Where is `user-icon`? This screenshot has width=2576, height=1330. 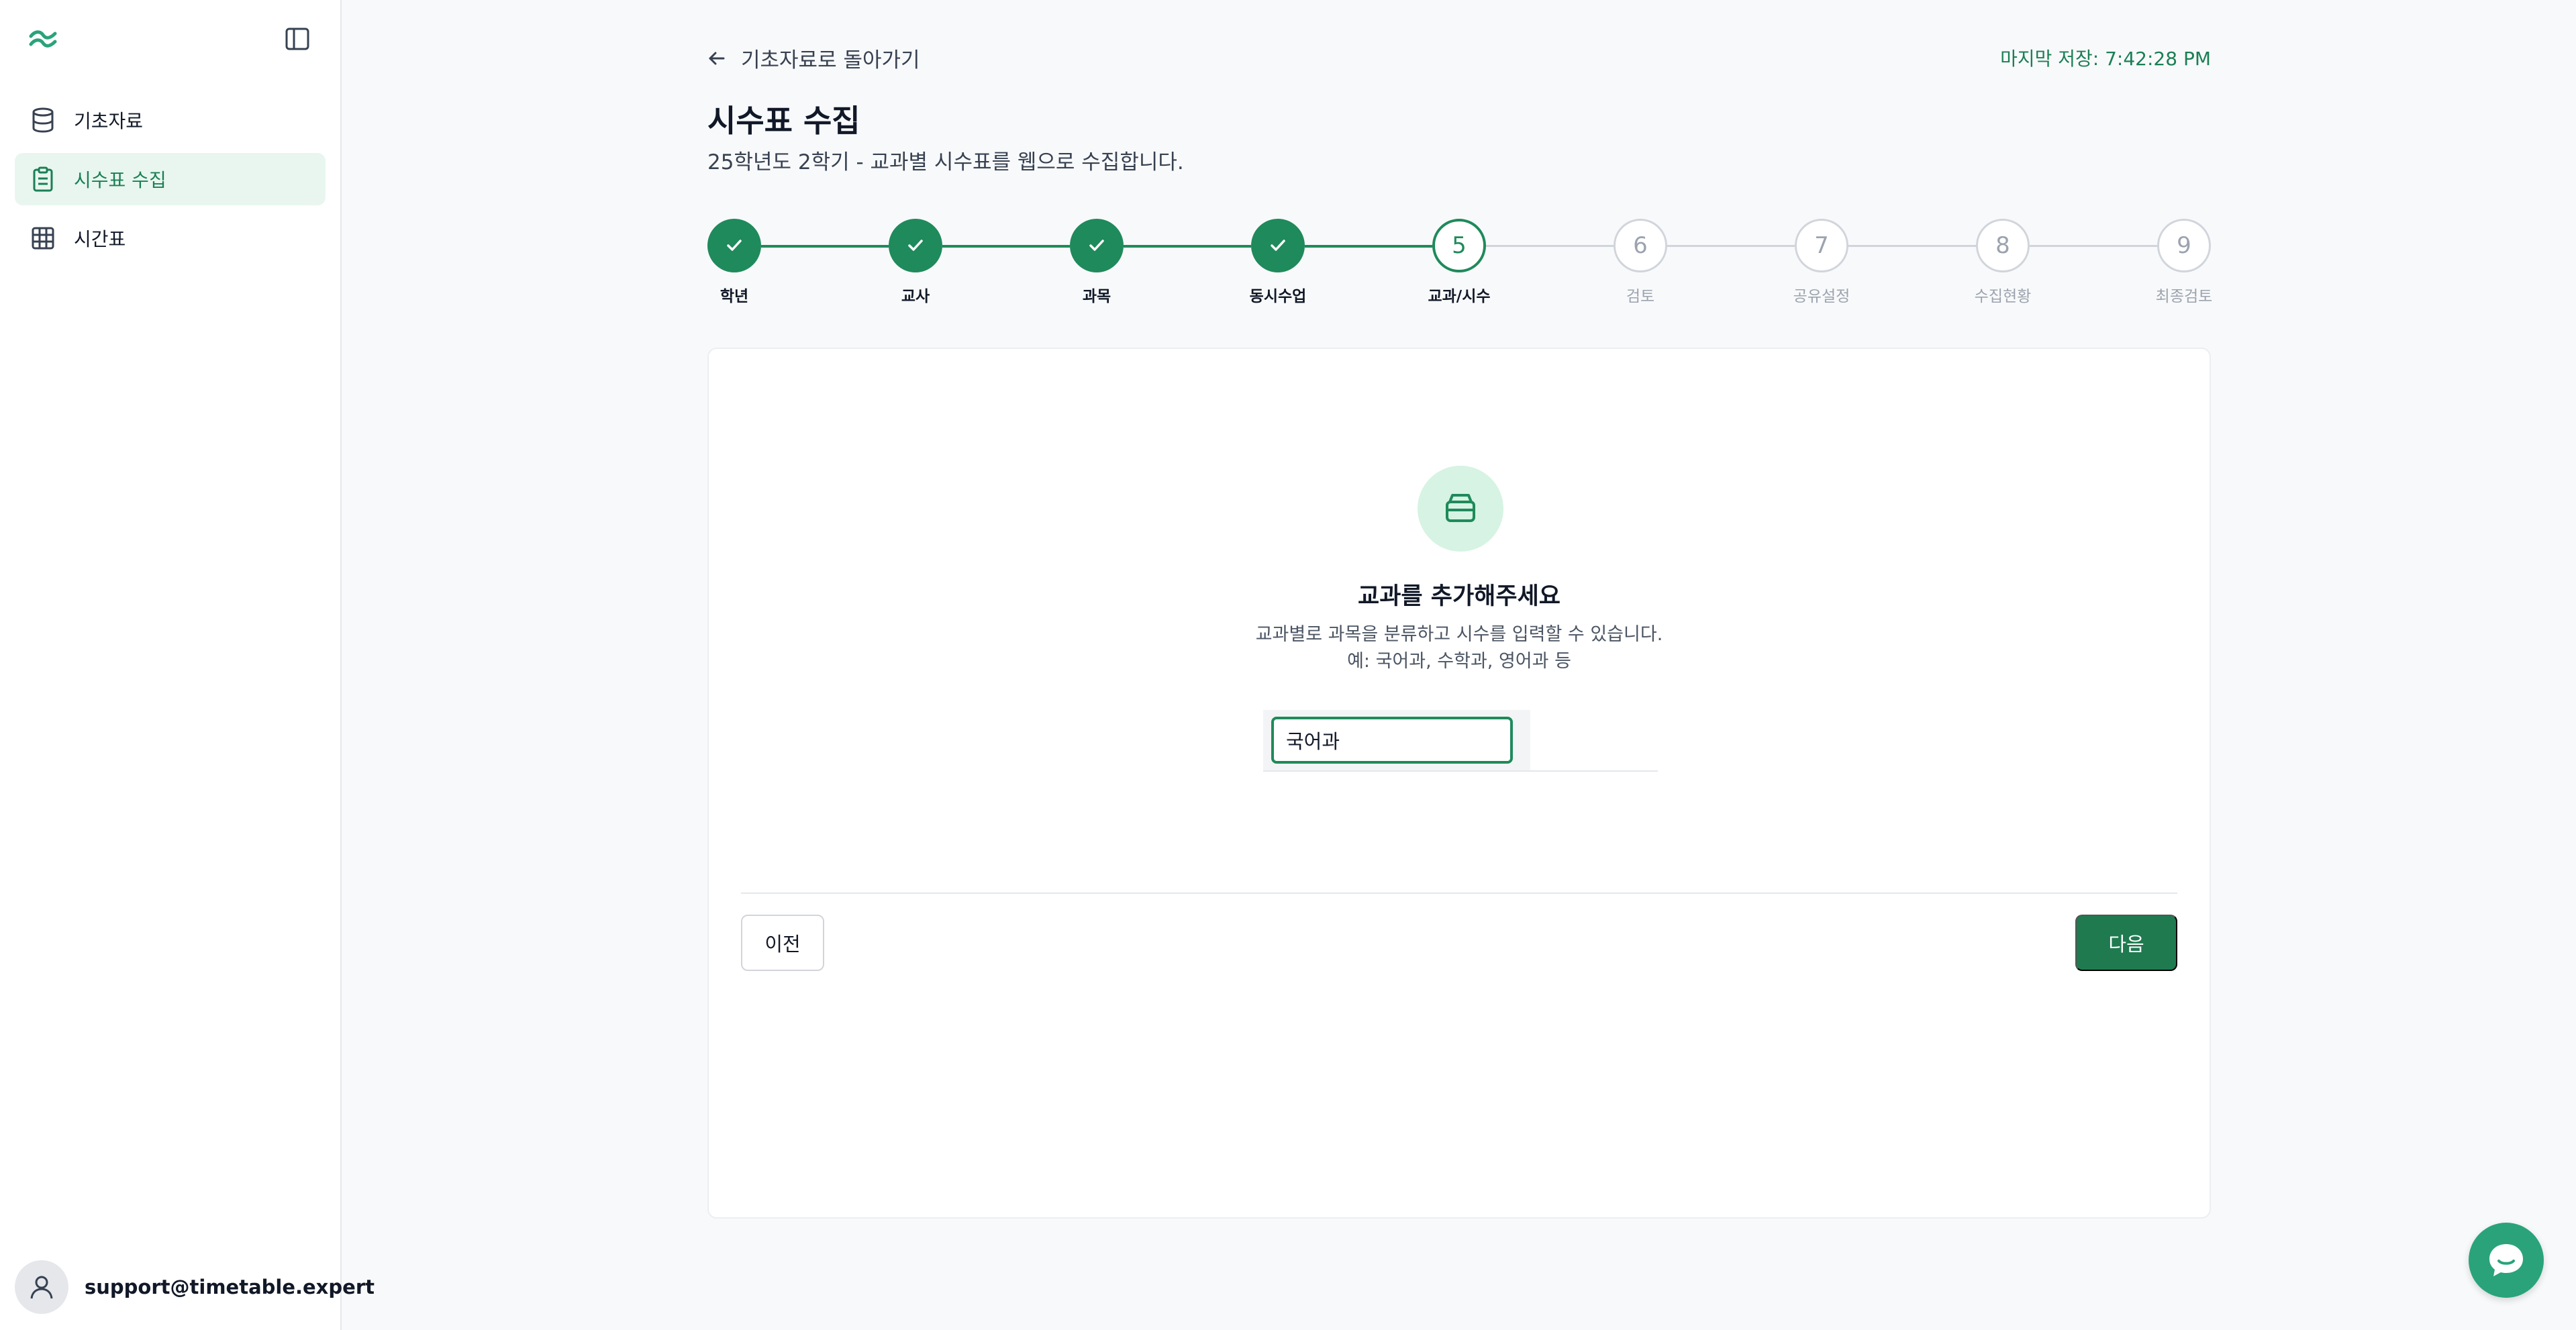 user-icon is located at coordinates (41, 1287).